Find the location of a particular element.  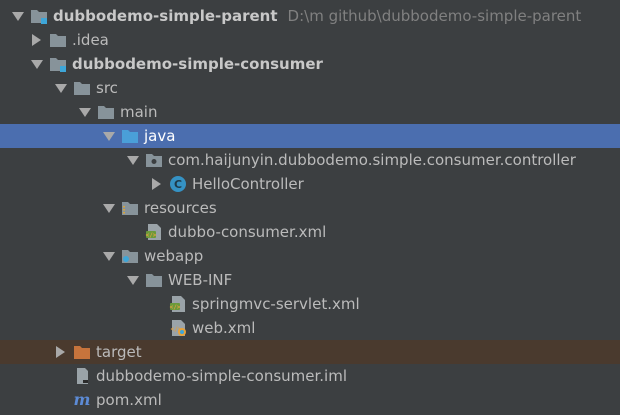

tree-label-hello-controller: HelloController is located at coordinates (248, 184).